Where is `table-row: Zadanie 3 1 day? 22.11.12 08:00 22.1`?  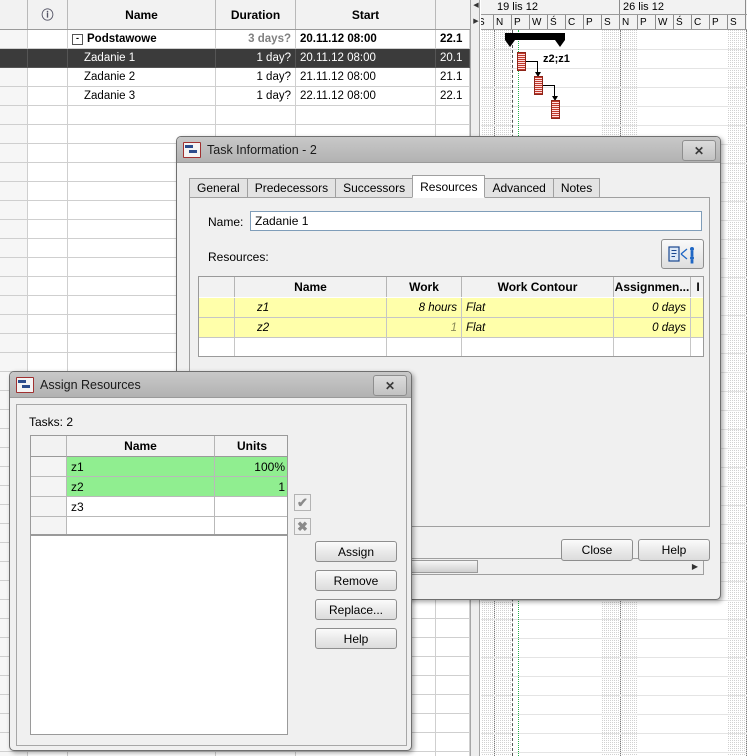
table-row: Zadanie 3 1 day? 22.11.12 08:00 22.1 is located at coordinates (235, 96).